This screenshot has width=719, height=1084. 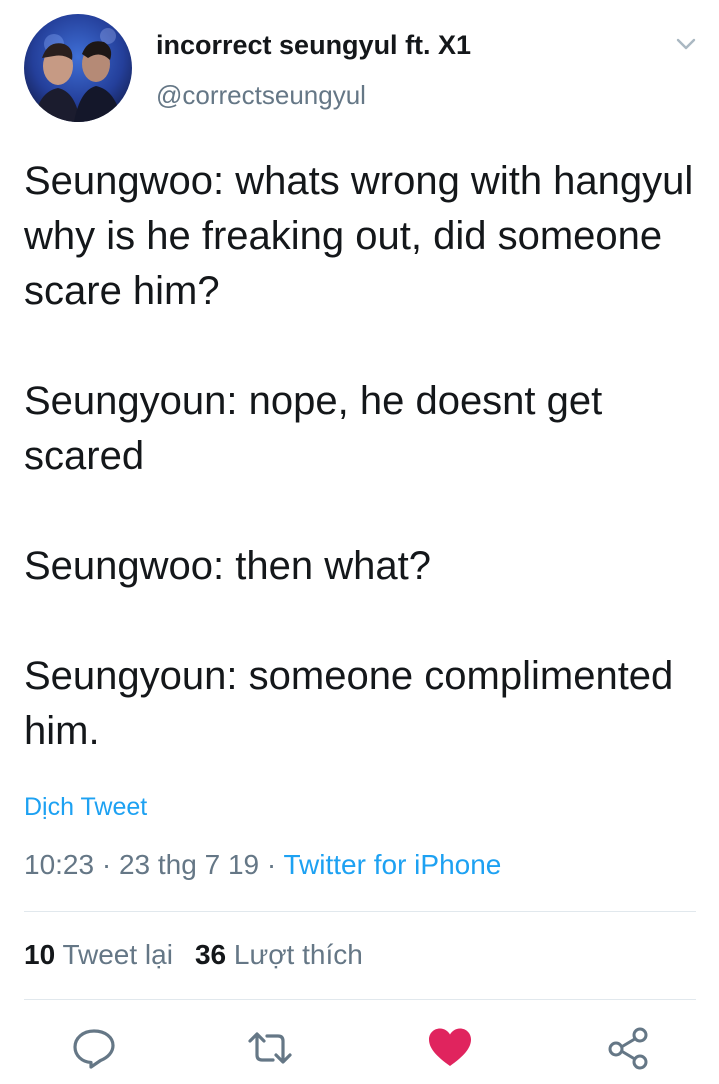 I want to click on retweet-icon, so click(x=270, y=1048).